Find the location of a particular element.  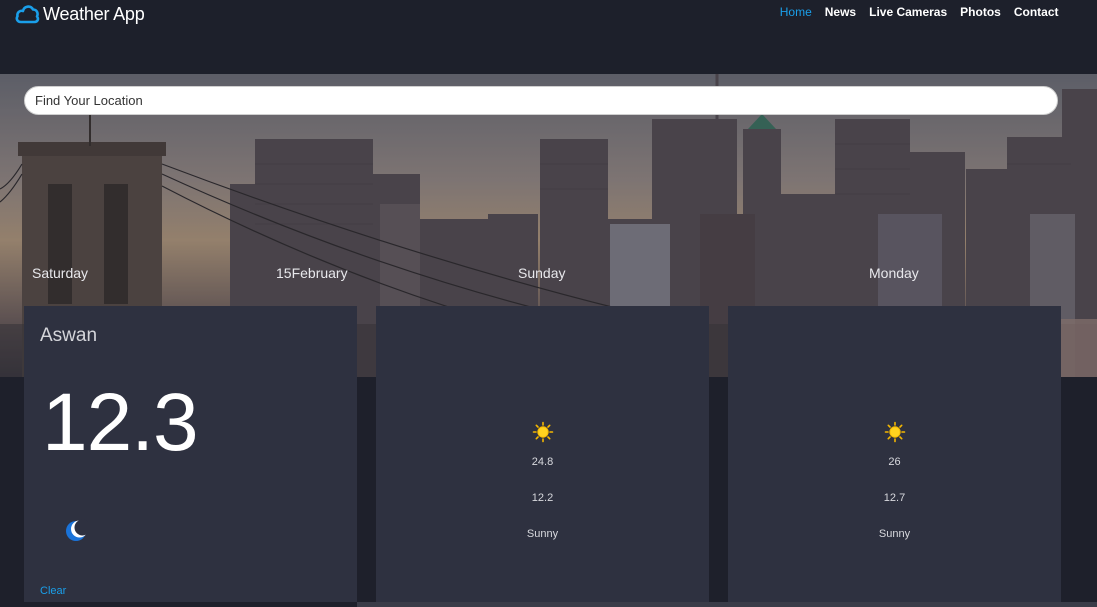

forecast-max-temp: 24.8 is located at coordinates (542, 462).